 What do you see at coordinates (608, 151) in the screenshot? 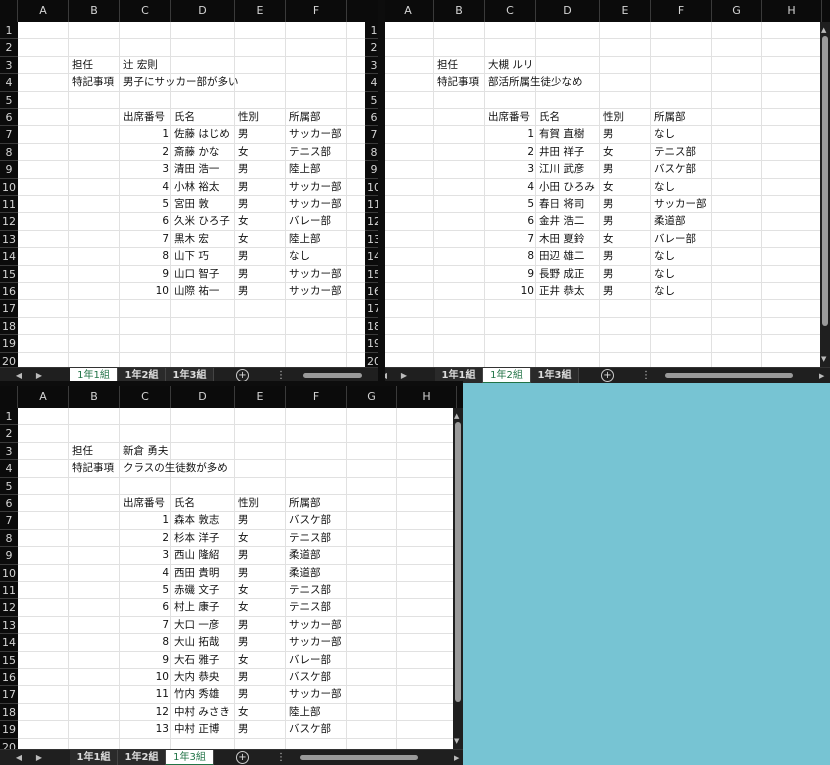
I see `cell-gender: 女` at bounding box center [608, 151].